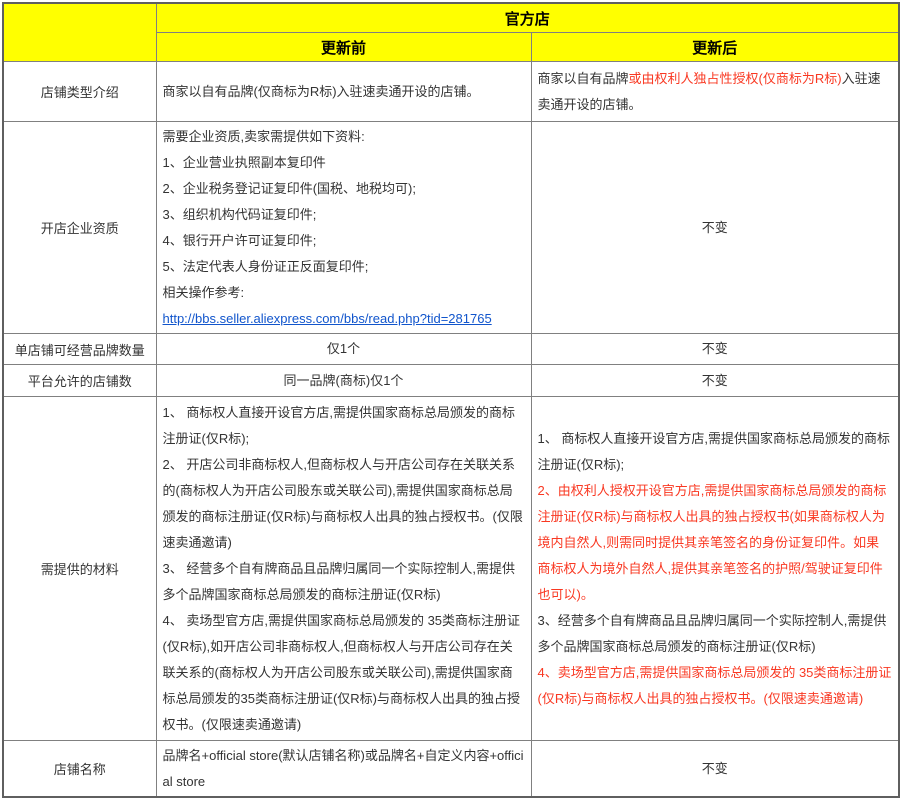  Describe the element at coordinates (79, 91) in the screenshot. I see `row-label: 店铺类型介绍` at that location.